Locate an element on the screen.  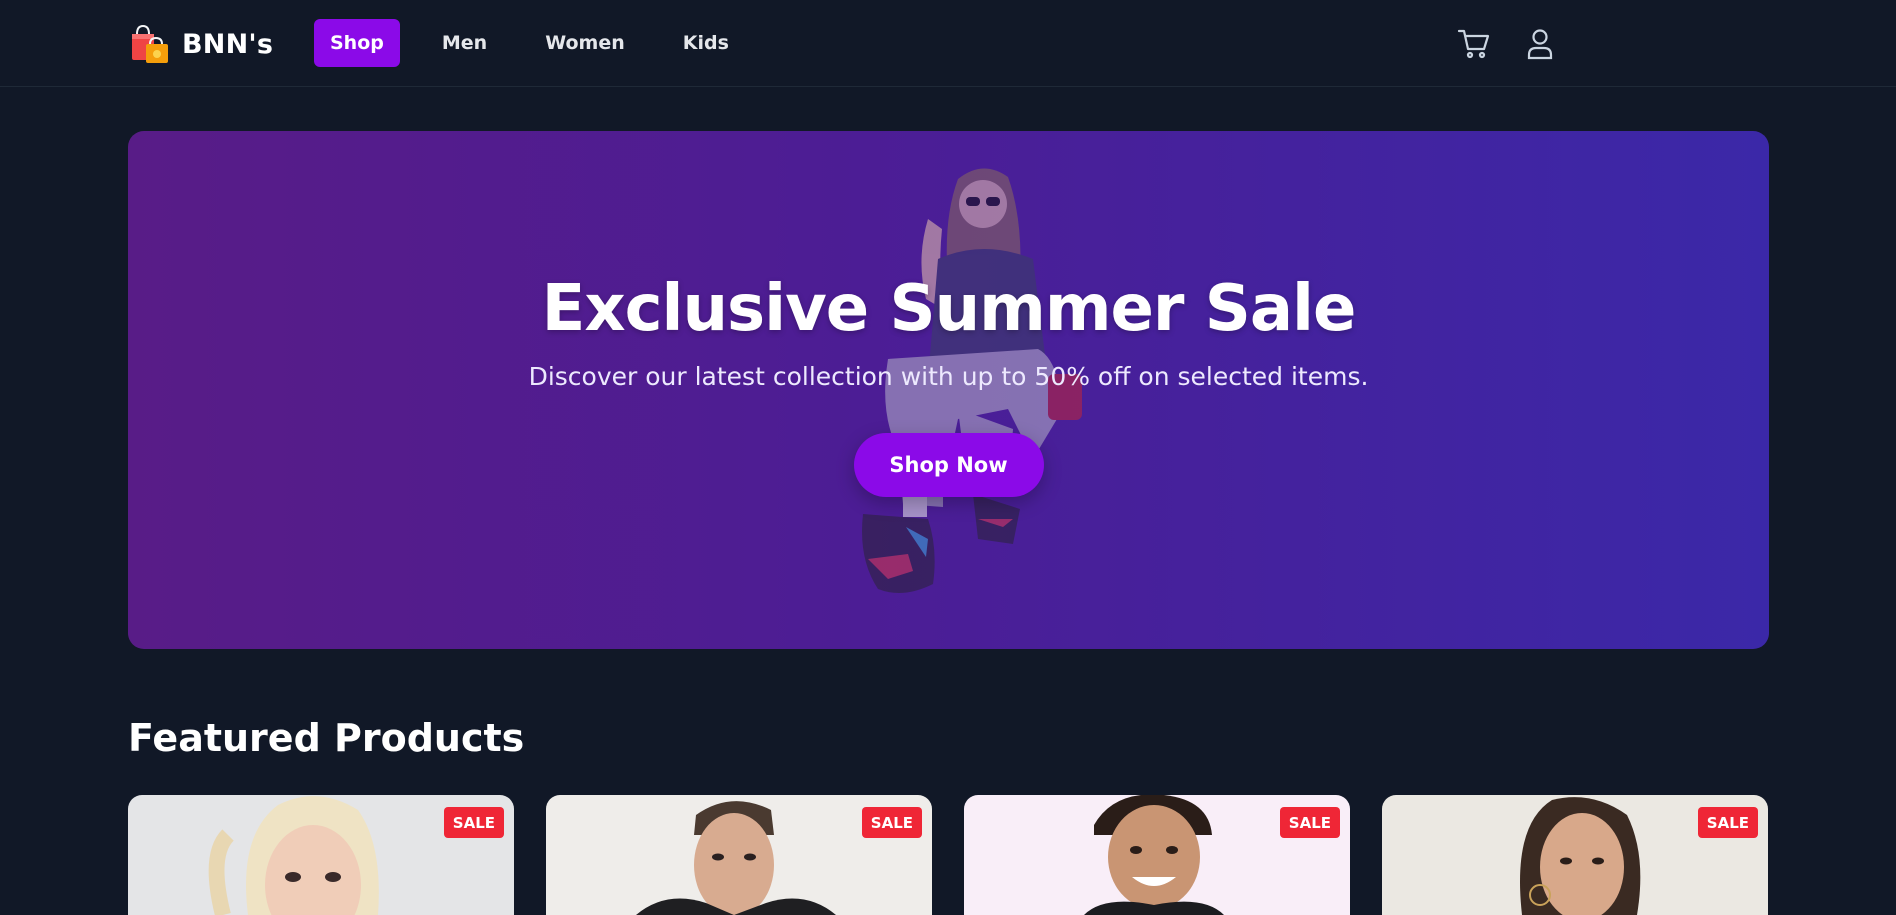
brand: BNN's is located at coordinates (200, 44).